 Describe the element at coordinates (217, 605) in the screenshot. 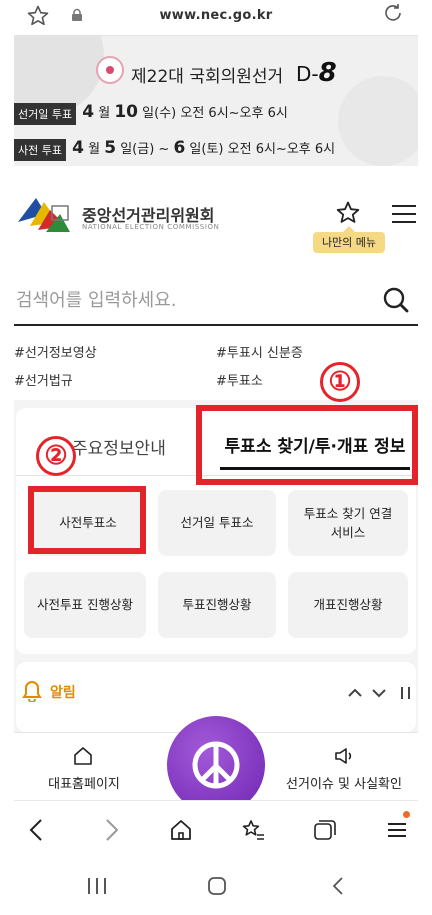

I see `voting-status-button: 투표진행상황` at that location.